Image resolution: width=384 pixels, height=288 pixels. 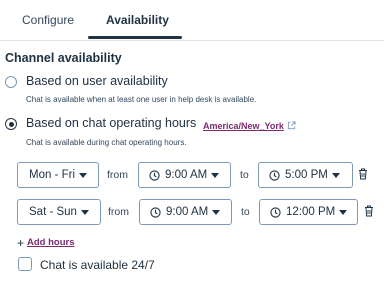 I want to click on radio-user-availability, so click(x=11, y=82).